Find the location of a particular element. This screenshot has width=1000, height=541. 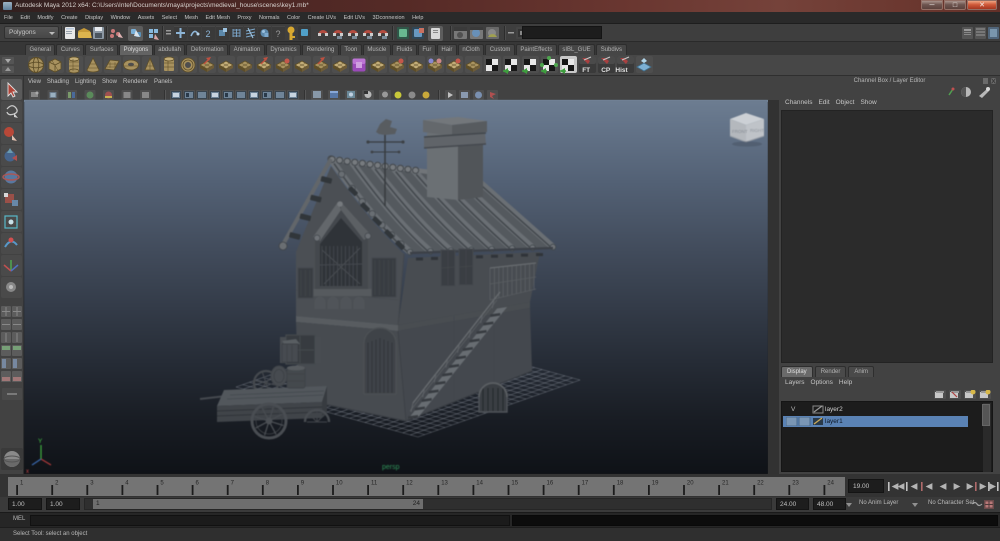

svg-text: 12 is located at coordinates (409, 484).